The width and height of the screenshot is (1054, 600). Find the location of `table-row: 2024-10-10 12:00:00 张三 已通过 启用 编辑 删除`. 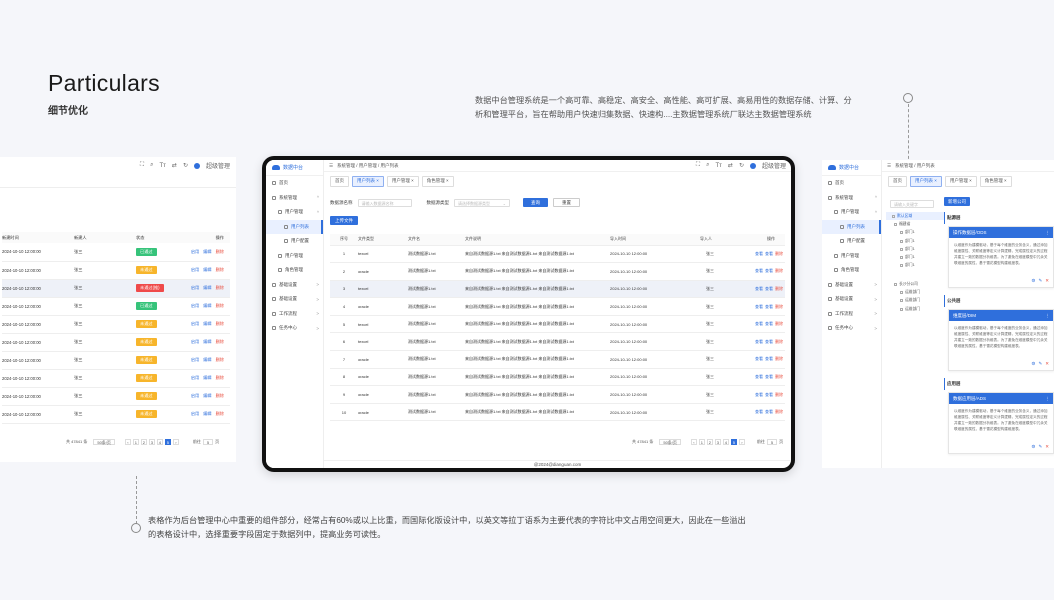

table-row: 2024-10-10 12:00:00 张三 已通过 启用 编辑 删除 is located at coordinates (116, 252).